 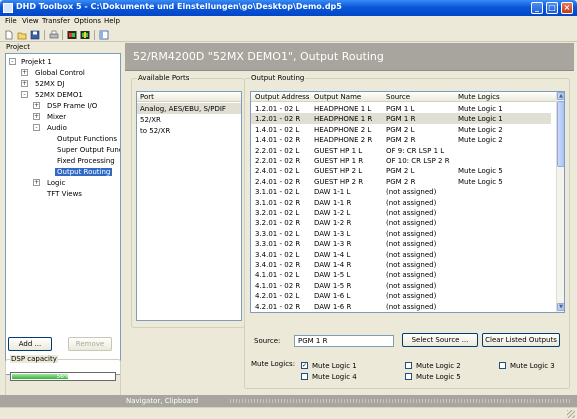 I want to click on tree-node-label: Global Control, so click(x=60, y=73).